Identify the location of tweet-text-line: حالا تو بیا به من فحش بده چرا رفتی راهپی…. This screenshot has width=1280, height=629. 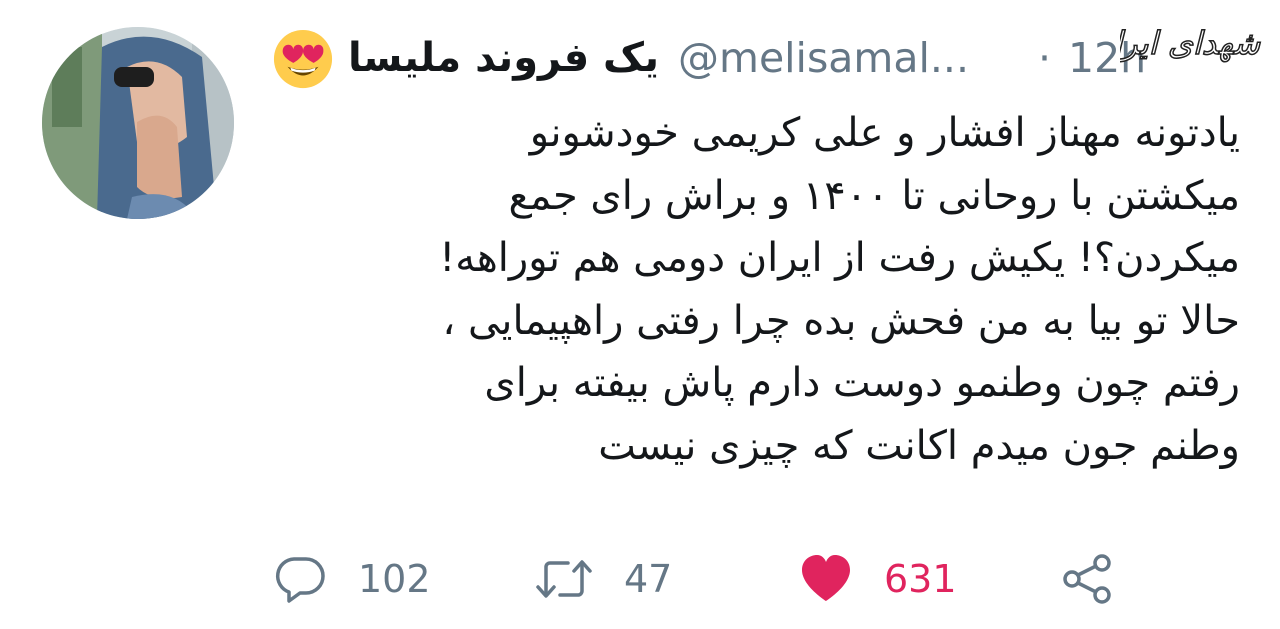
(841, 320).